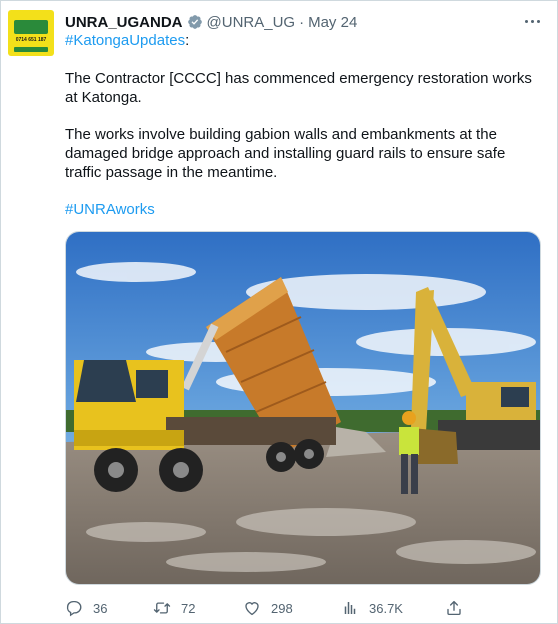 This screenshot has width=558, height=624. I want to click on hashtag-unraworks-text: #UNRAworks, so click(110, 209).